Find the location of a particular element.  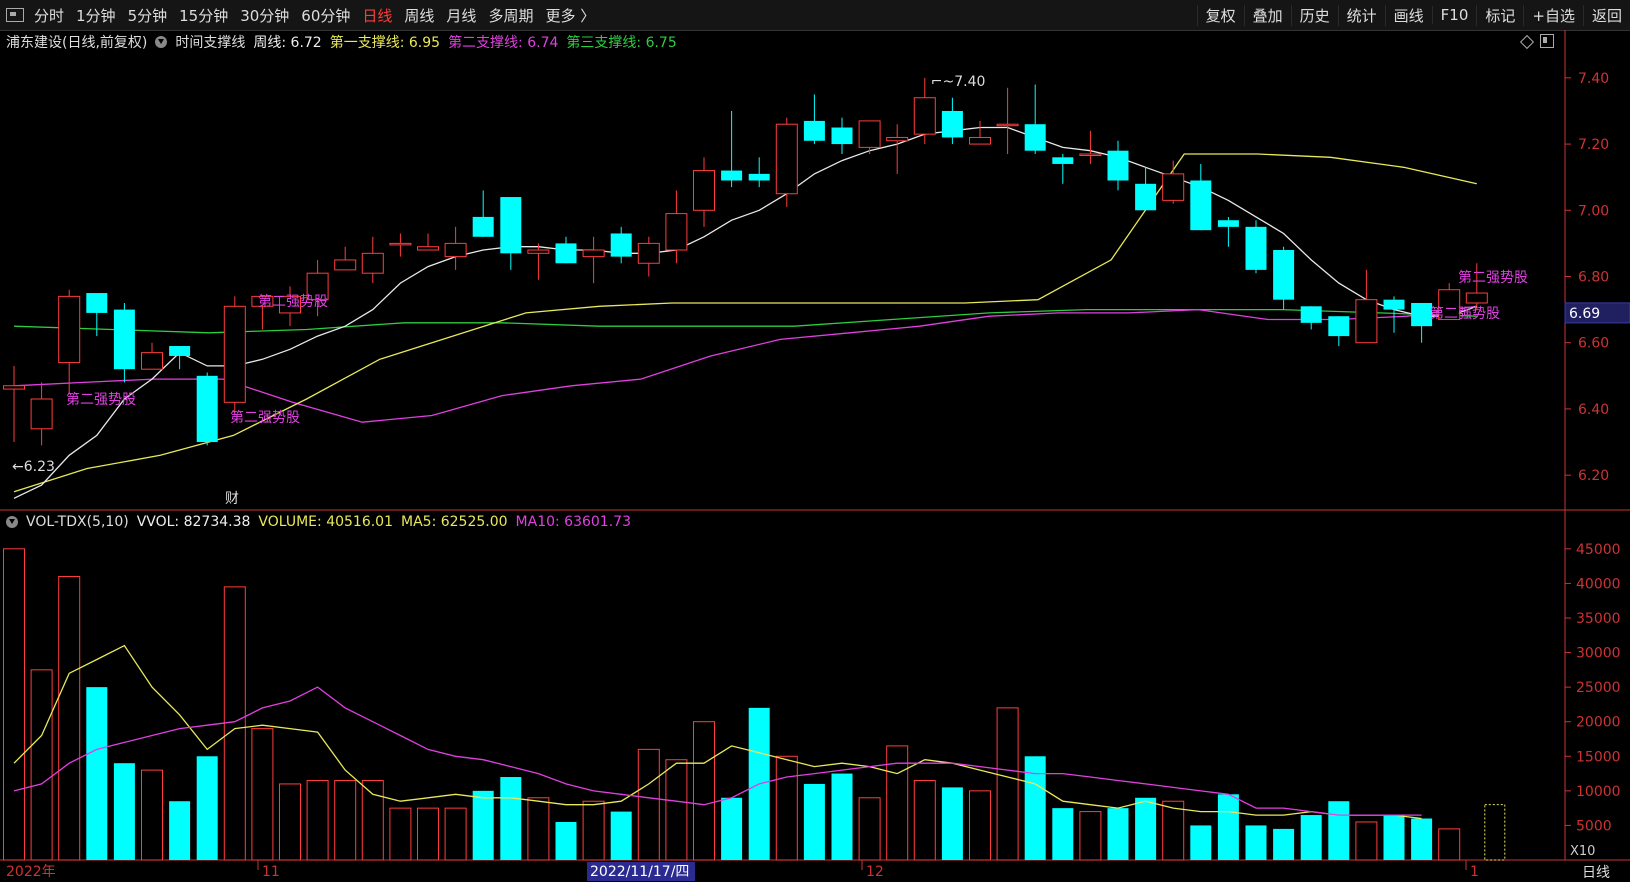

date-label-nov: 11 is located at coordinates (271, 872).